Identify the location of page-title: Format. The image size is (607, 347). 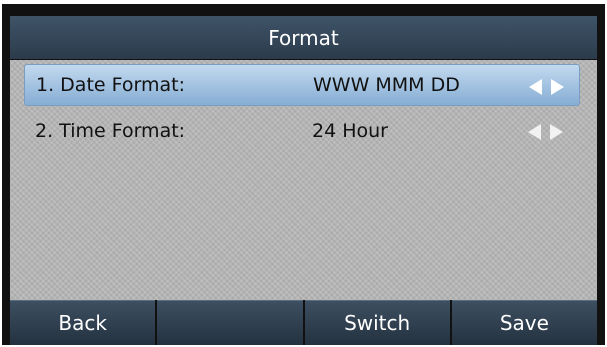
(303, 37).